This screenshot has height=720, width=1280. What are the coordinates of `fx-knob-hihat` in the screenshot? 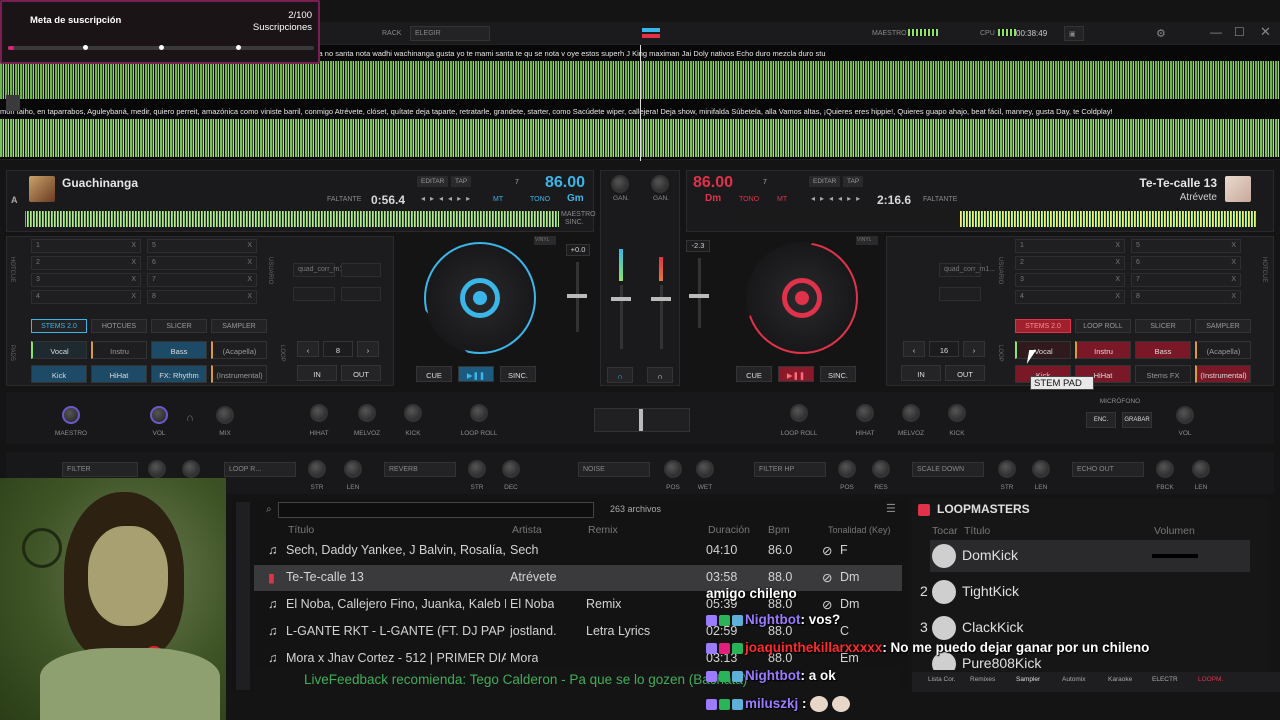 It's located at (319, 413).